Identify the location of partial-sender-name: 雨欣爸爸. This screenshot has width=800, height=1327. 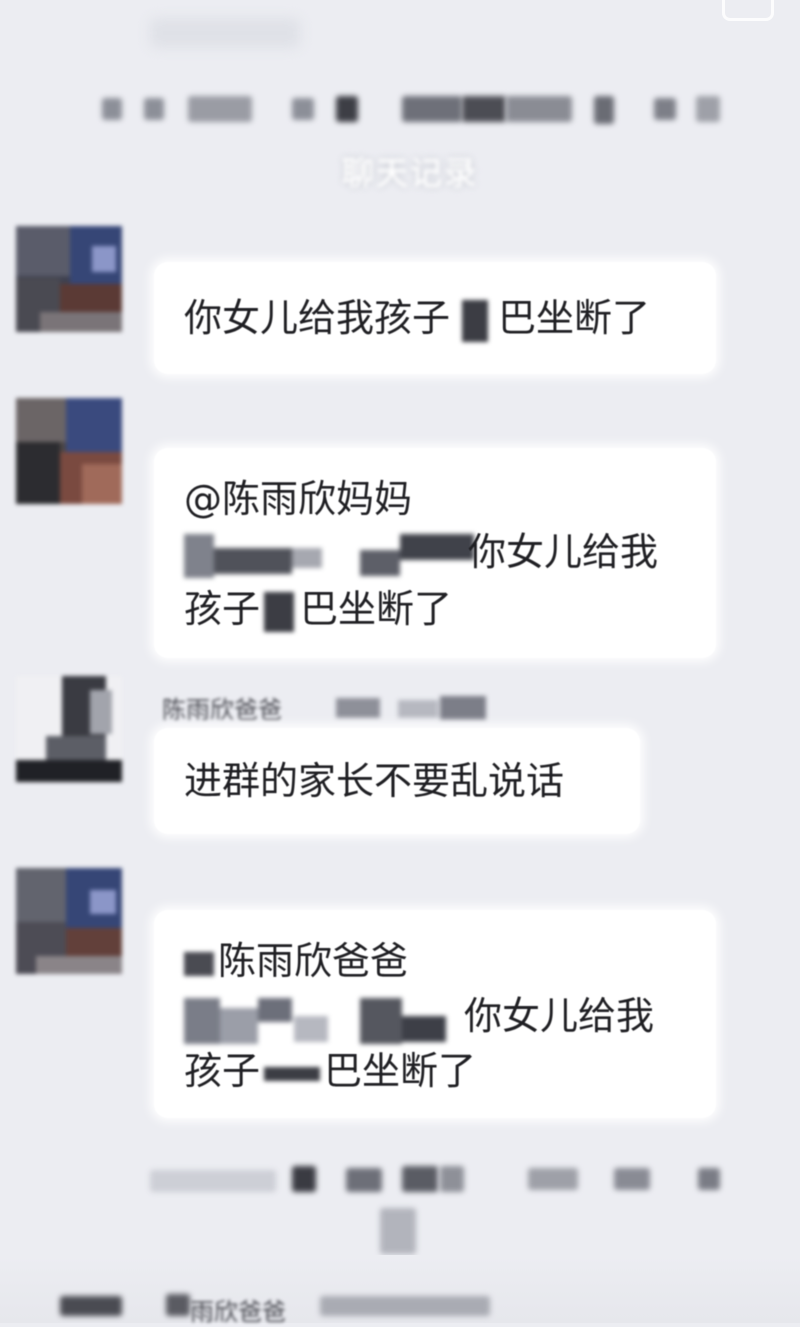
(238, 1312).